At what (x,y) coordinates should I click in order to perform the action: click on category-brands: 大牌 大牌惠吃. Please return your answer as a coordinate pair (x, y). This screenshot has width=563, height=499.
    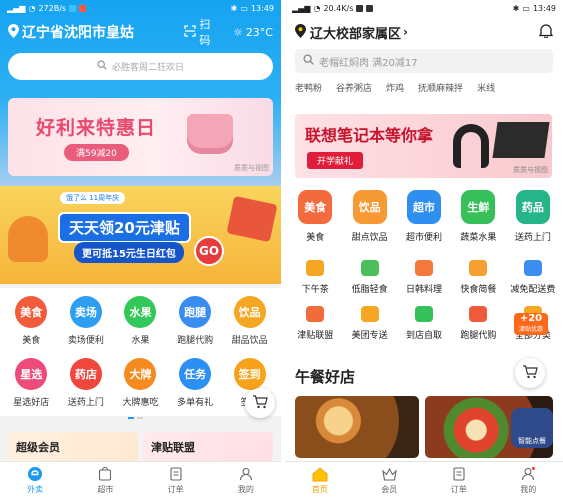
    Looking at the image, I should click on (140, 385).